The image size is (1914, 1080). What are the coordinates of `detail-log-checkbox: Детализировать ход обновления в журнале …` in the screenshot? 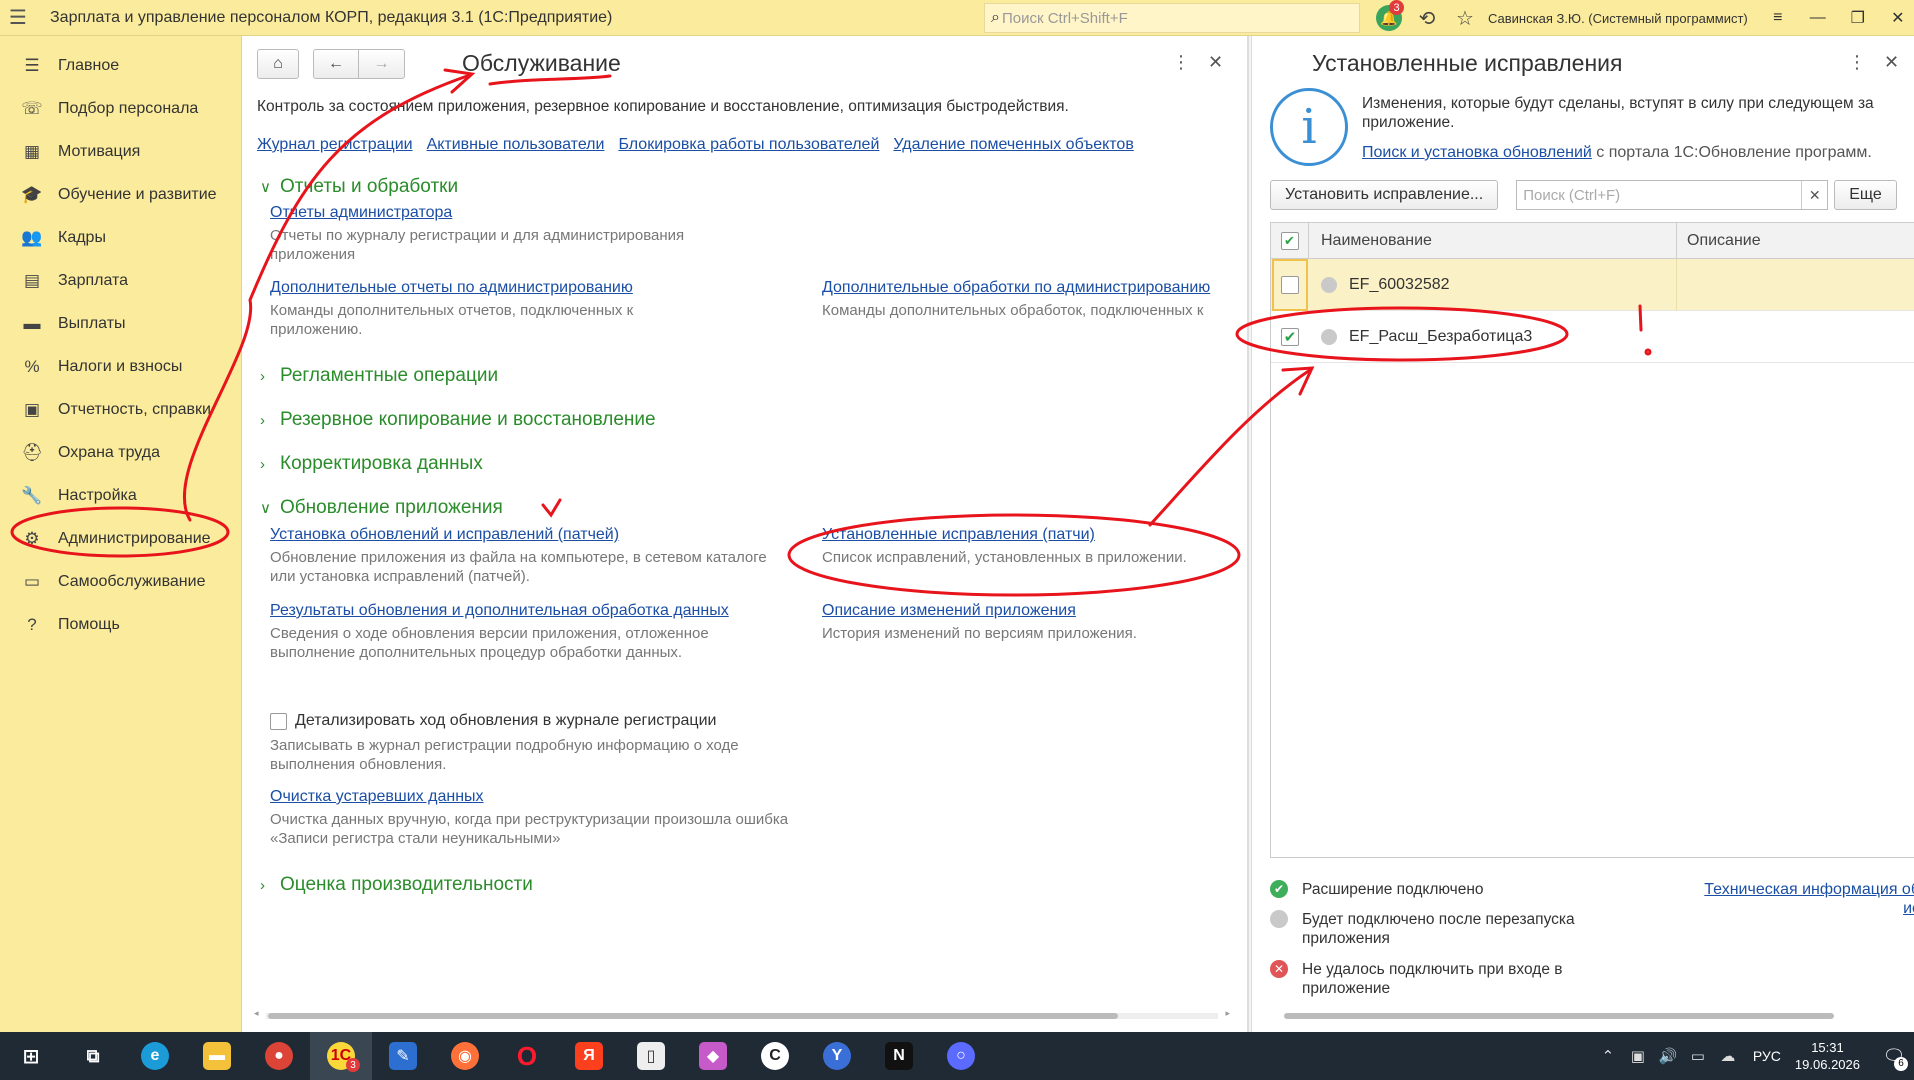 It's located at (493, 721).